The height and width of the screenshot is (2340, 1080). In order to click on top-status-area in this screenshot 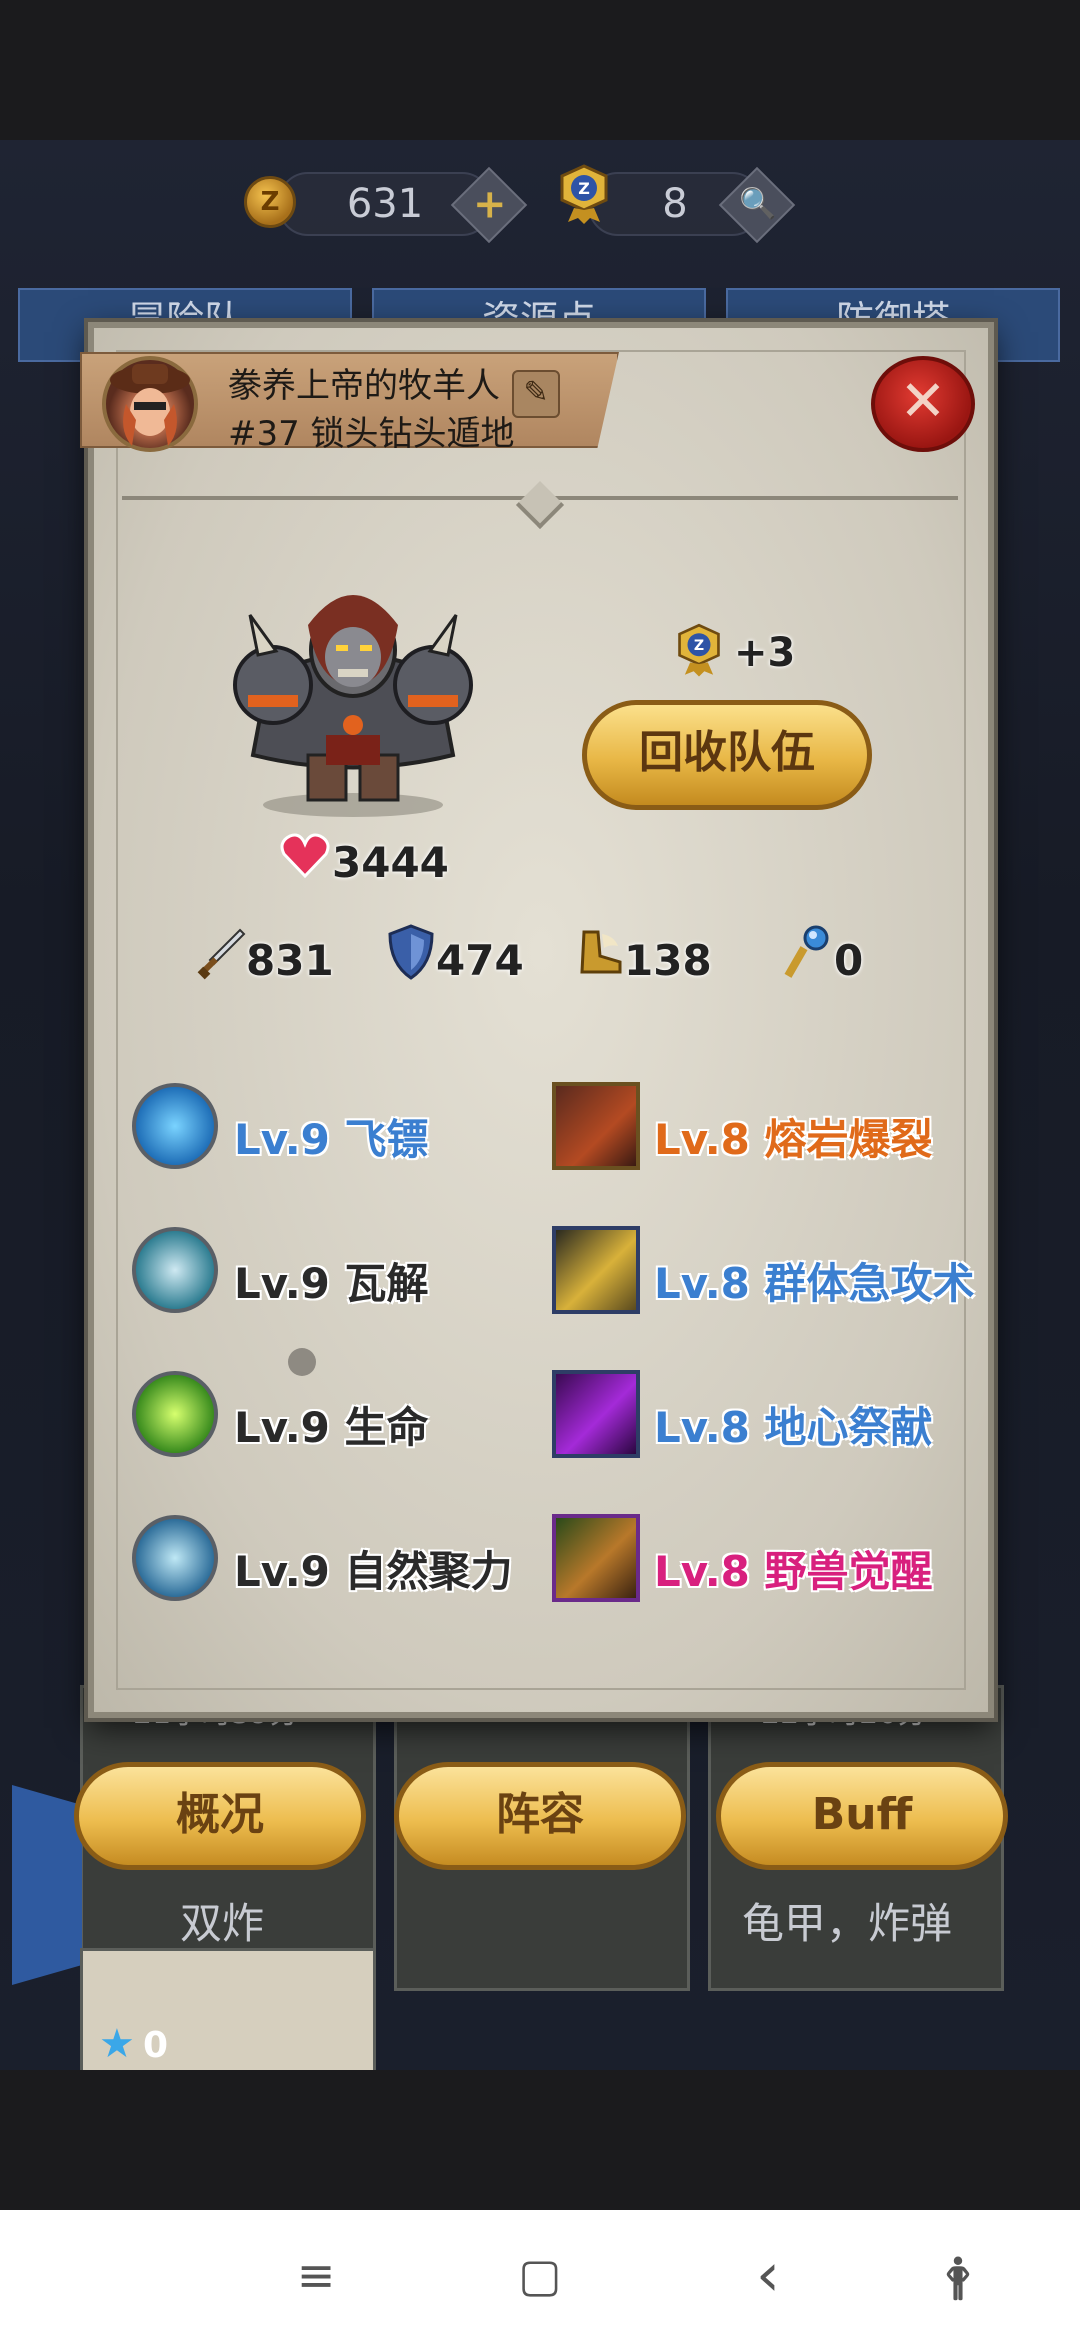, I will do `click(540, 70)`.